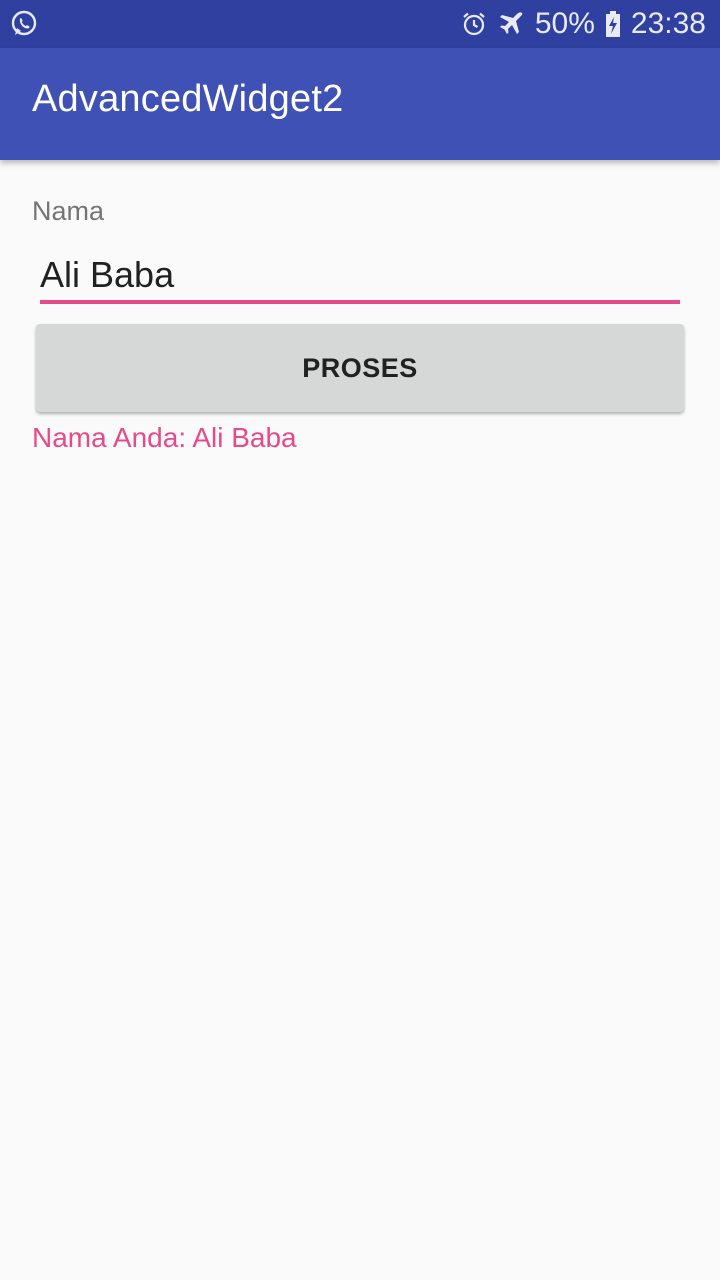 The height and width of the screenshot is (1280, 720). What do you see at coordinates (360, 277) in the screenshot?
I see `name-input` at bounding box center [360, 277].